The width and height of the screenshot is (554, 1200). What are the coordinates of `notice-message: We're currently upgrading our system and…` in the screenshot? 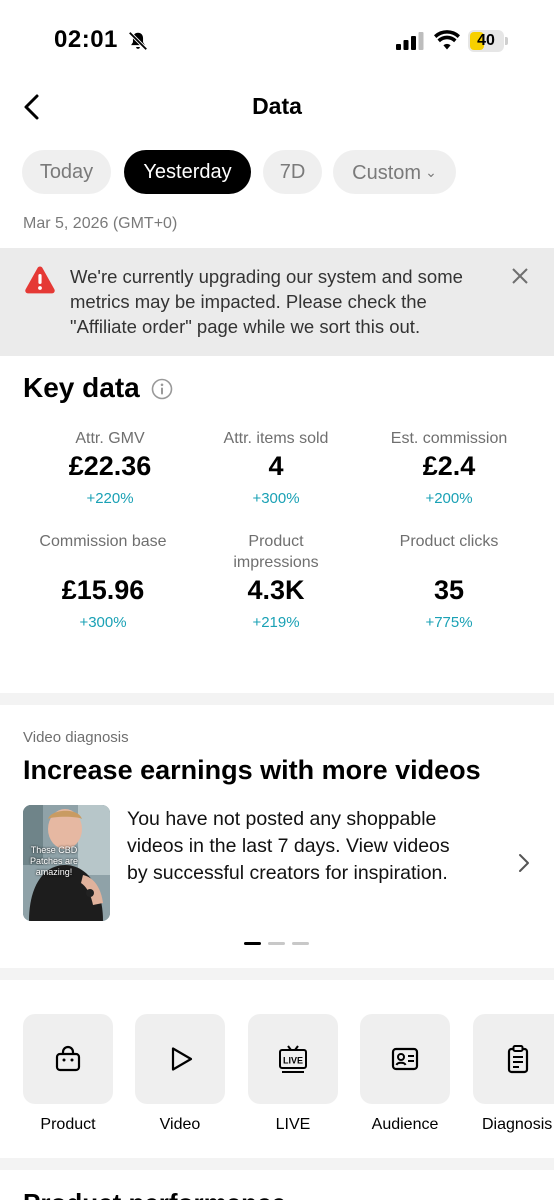 It's located at (290, 301).